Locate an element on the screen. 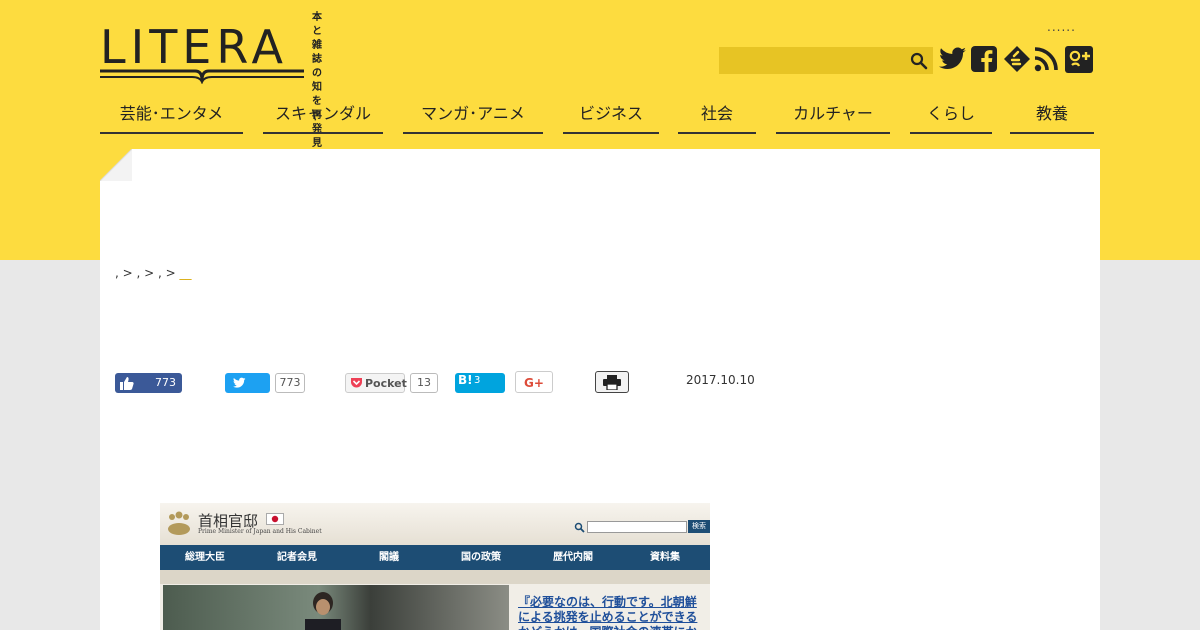  kantei-nav-item: 閣議 is located at coordinates (389, 557).